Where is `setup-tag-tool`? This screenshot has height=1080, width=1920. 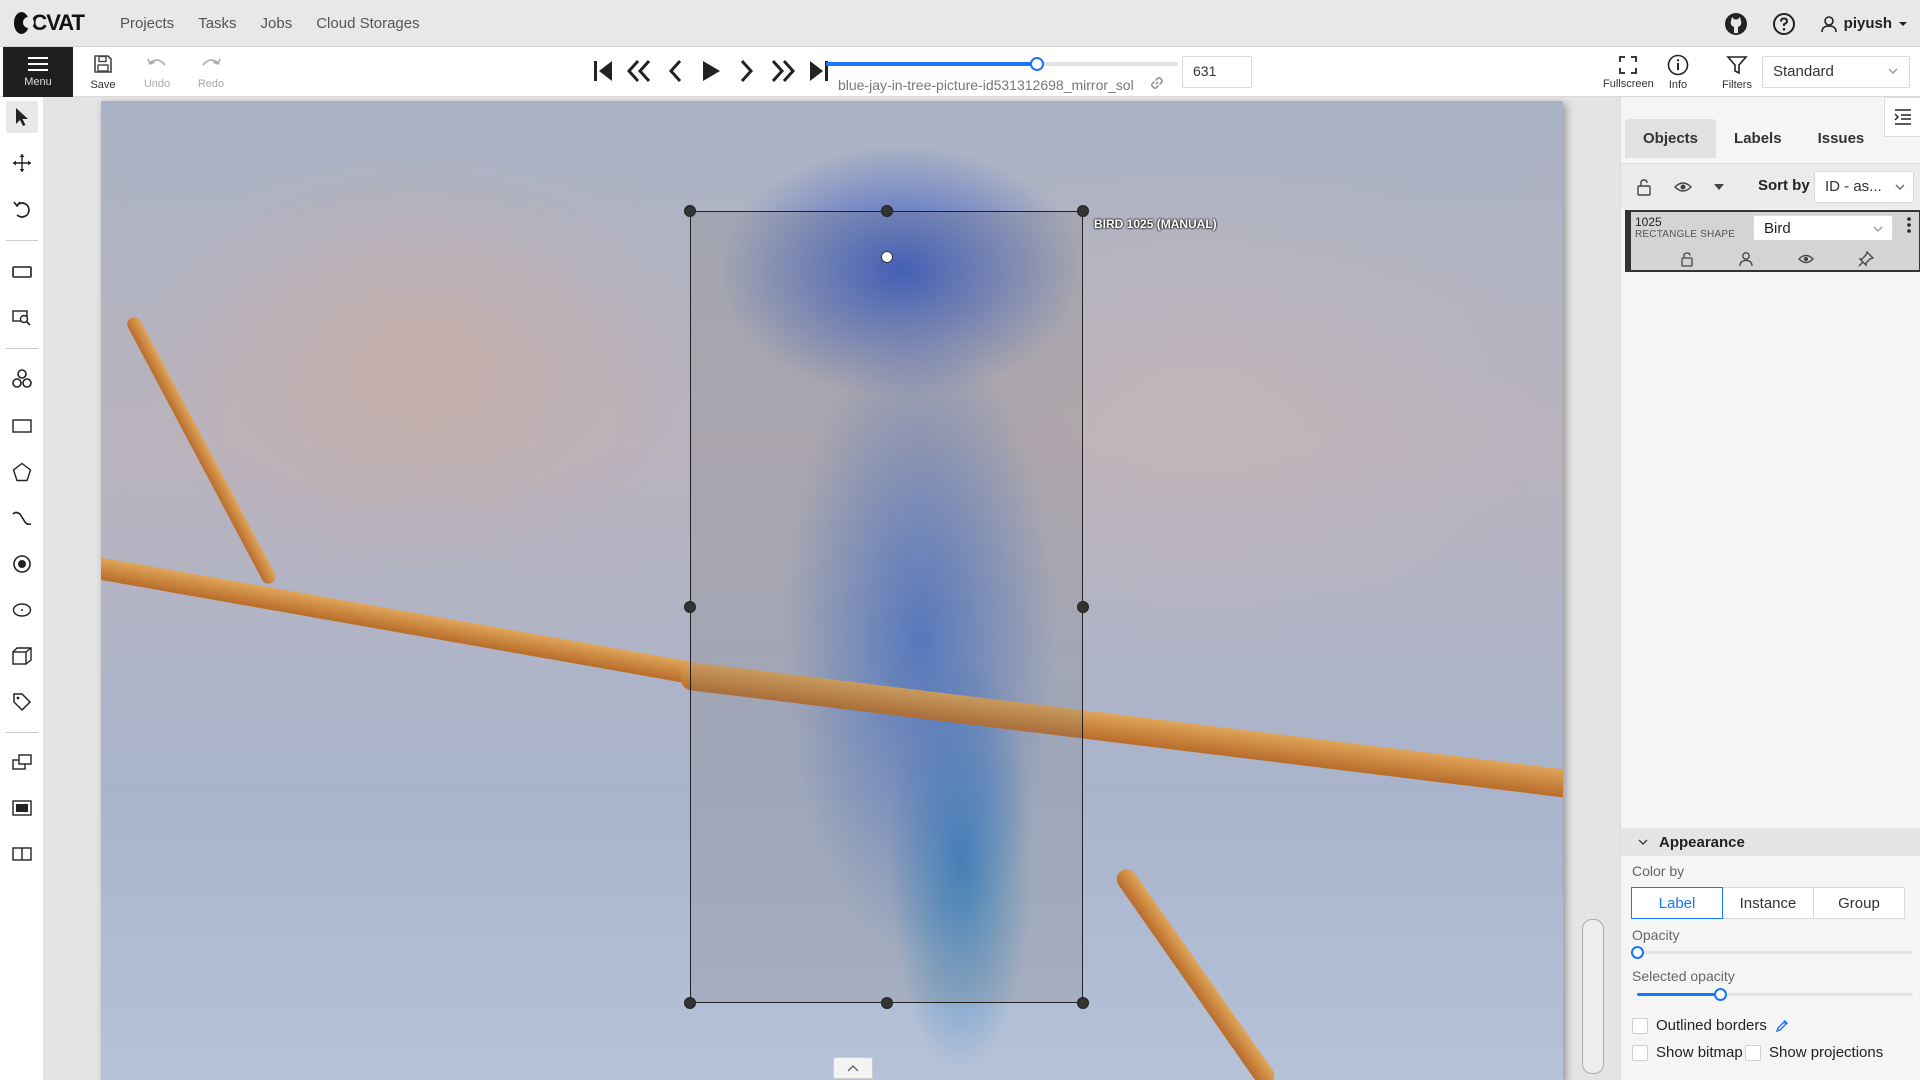
setup-tag-tool is located at coordinates (22, 702).